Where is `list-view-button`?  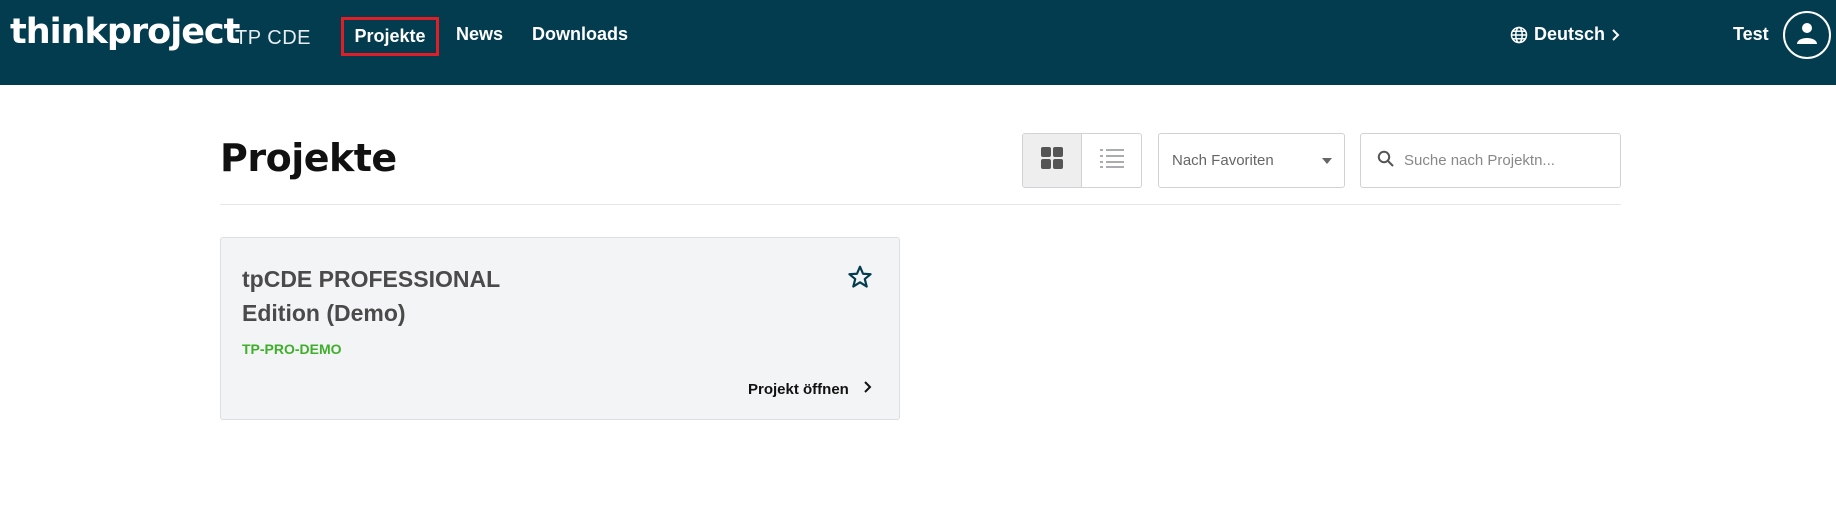
list-view-button is located at coordinates (1111, 160).